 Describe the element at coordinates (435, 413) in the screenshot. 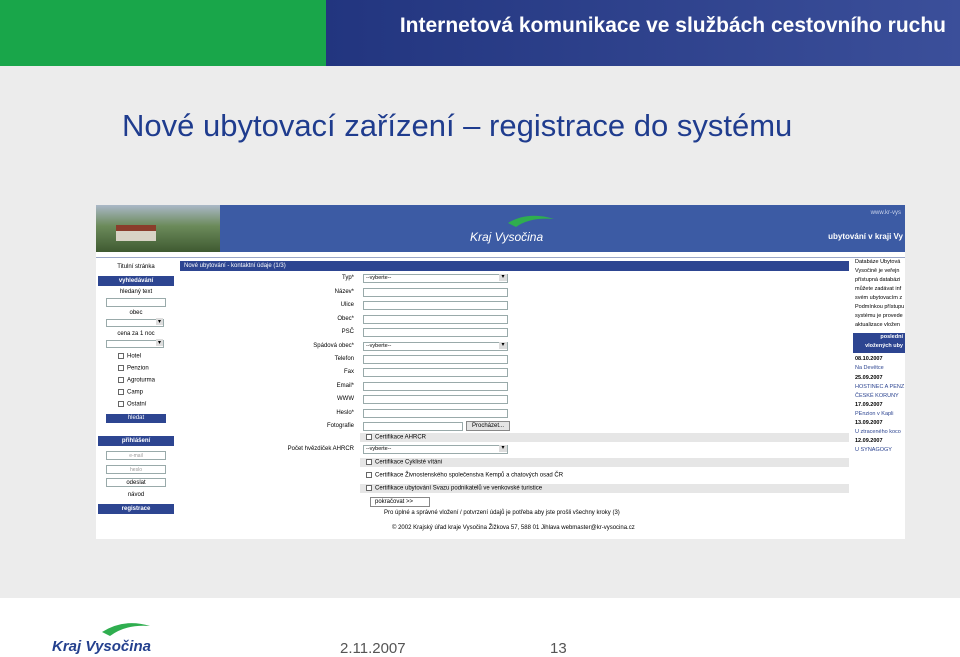

I see `password-field` at that location.